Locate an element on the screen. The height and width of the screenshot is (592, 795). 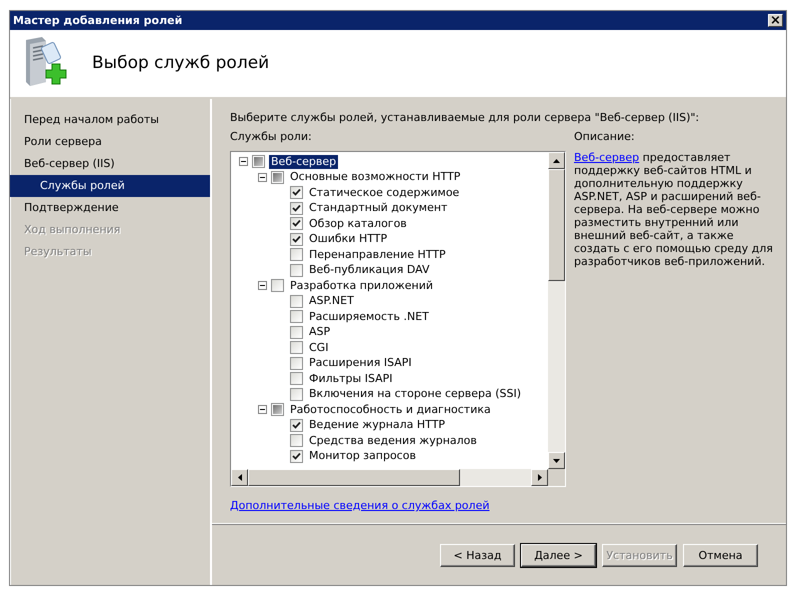
tree-item: Веб-публикация DAV is located at coordinates (369, 270).